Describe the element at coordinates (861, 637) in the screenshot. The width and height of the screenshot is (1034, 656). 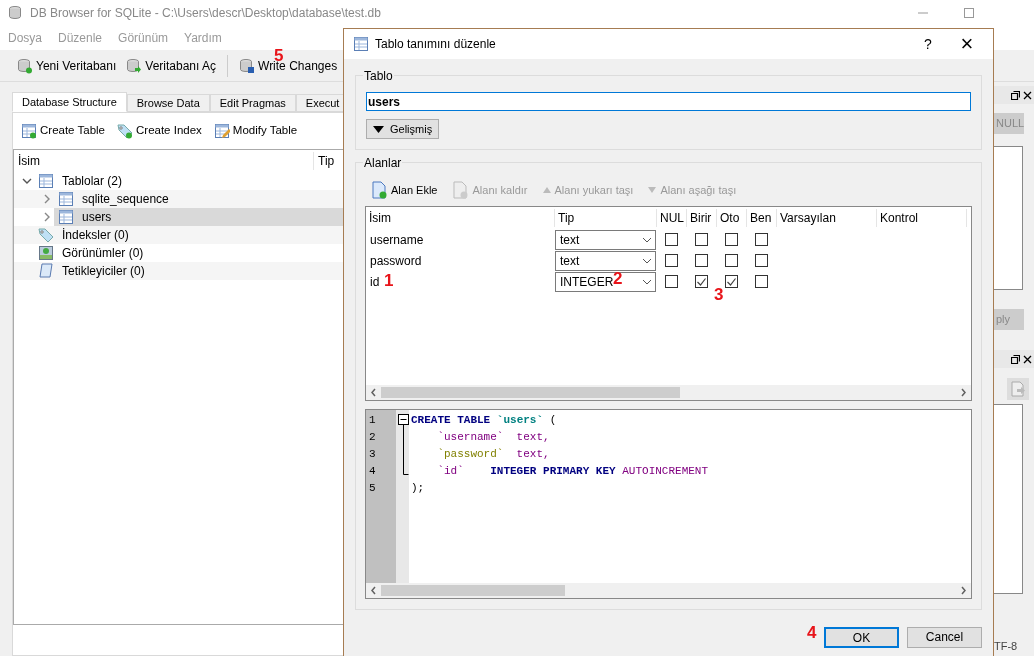
I see `ok-button: OK` at that location.